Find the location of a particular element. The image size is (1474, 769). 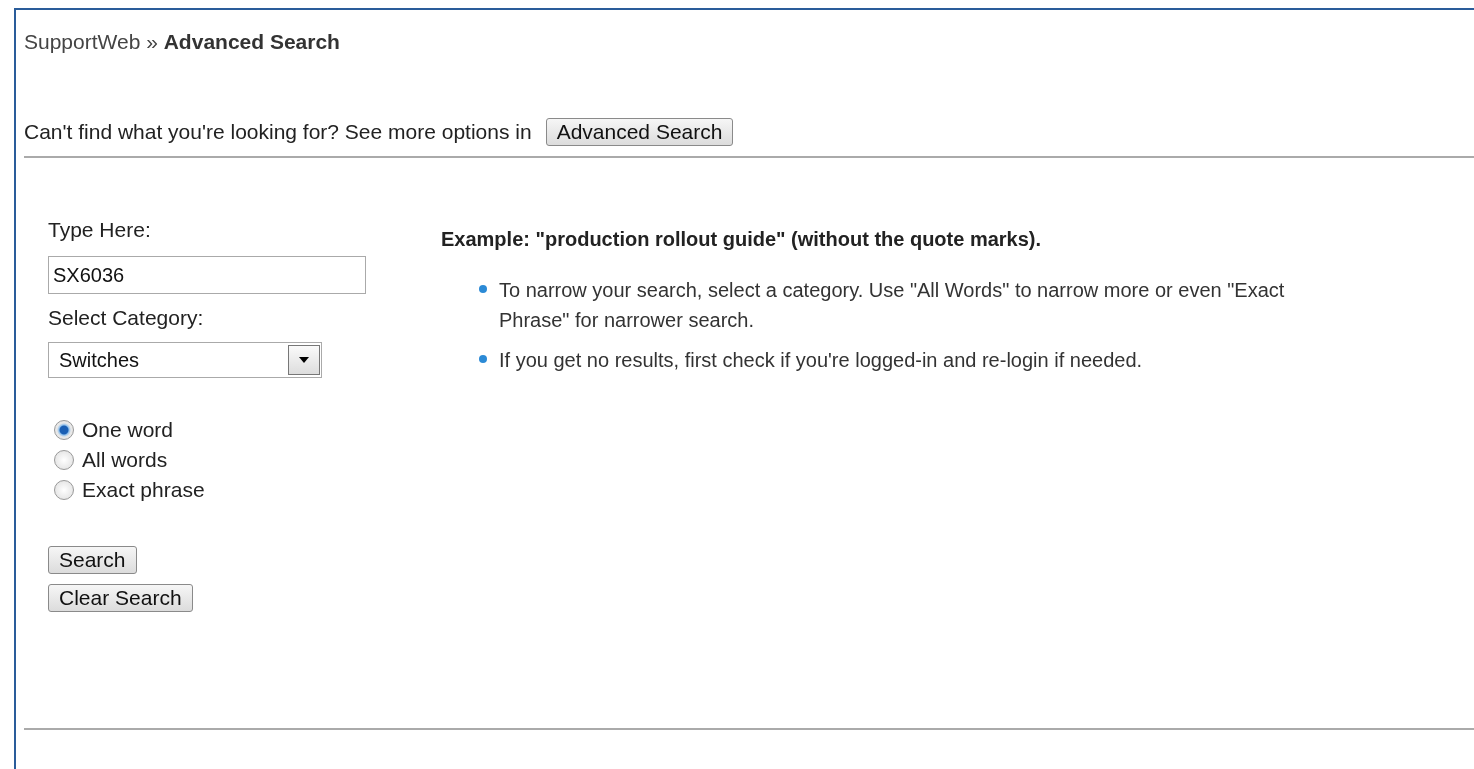

tip-text: To narrow your search, select a category. Use "All Words" to narrow more or even "Exact Phrase" for narrower search. is located at coordinates (892, 305).